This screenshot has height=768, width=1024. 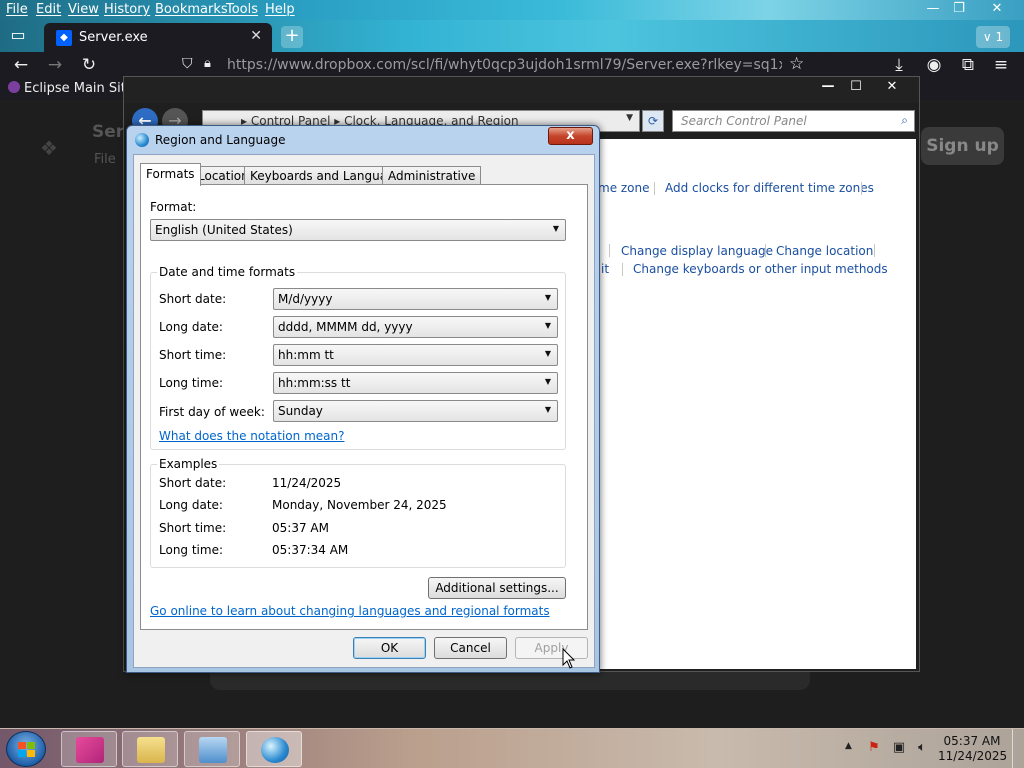 I want to click on tab-formats: Formats, so click(x=170, y=174).